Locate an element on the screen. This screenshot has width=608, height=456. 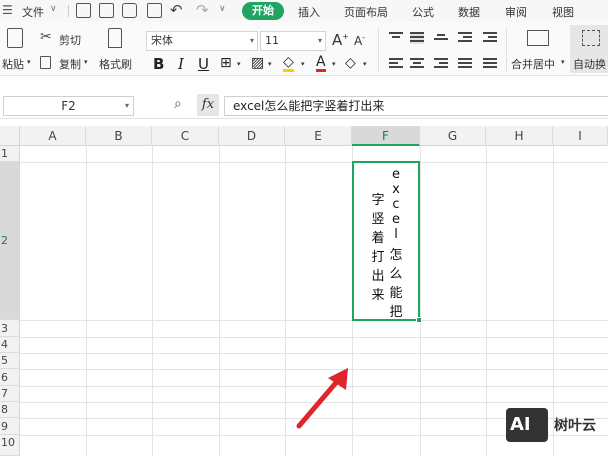
cell-char: 么 is located at coordinates (396, 274).